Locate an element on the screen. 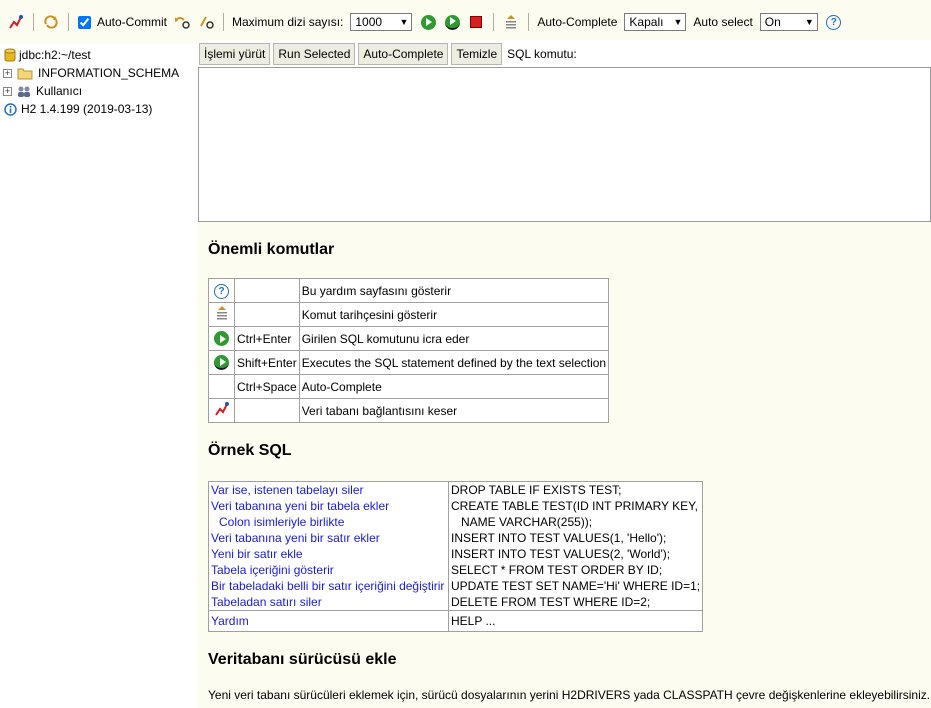 This screenshot has width=931, height=708. sample-link: Tabela içeriğini gösterir is located at coordinates (328, 570).